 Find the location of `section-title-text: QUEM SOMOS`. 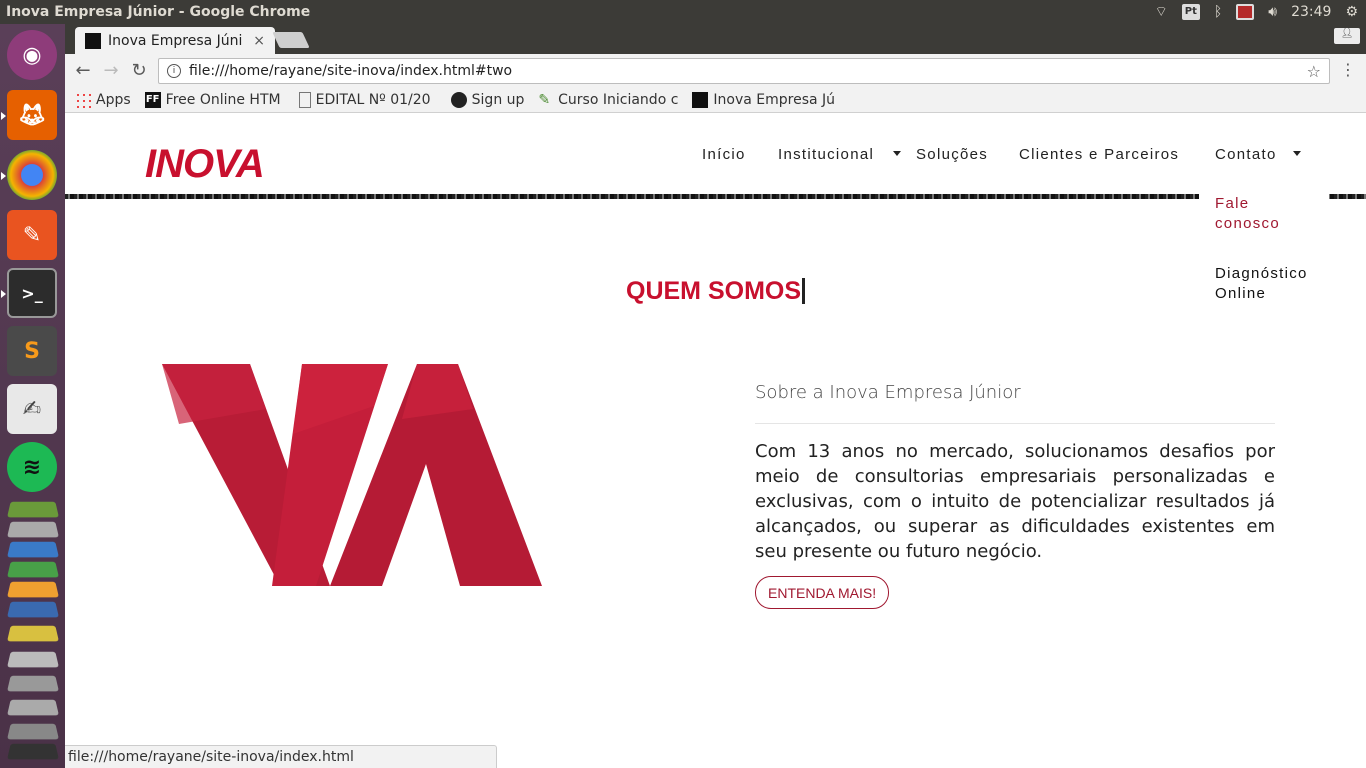

section-title-text: QUEM SOMOS is located at coordinates (714, 291).